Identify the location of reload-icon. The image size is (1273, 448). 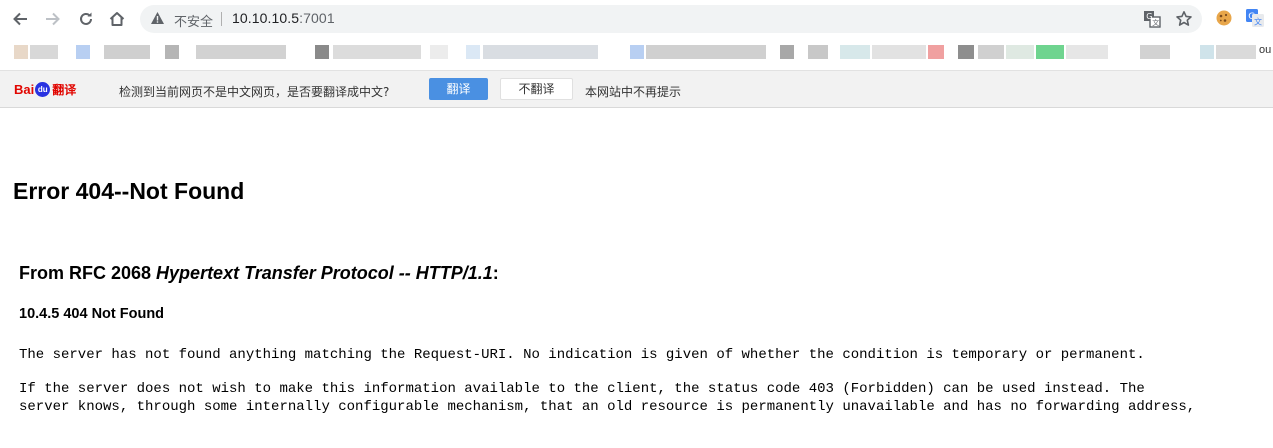
(86, 19).